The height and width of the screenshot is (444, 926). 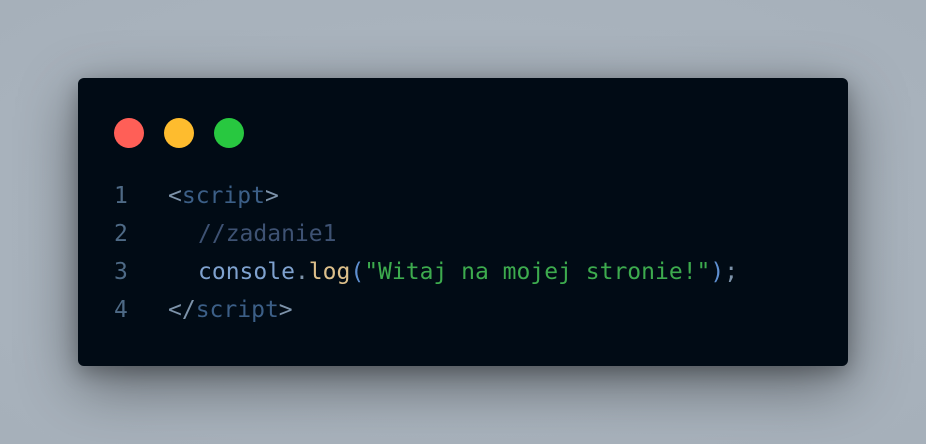 I want to click on code-comment: //zadanie1, so click(x=267, y=234).